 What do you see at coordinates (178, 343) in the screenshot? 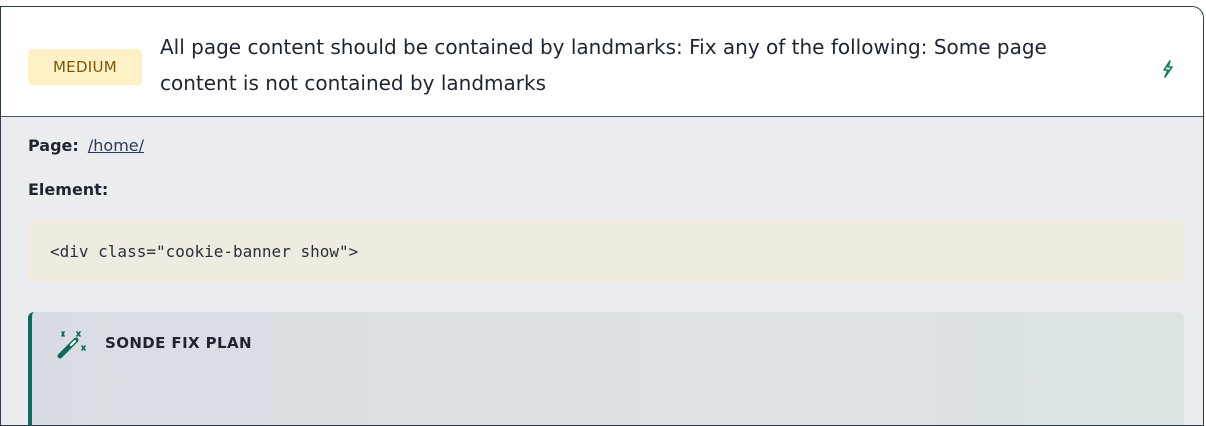
I see `fix-plan-title: SONDE FIX PLAN` at bounding box center [178, 343].